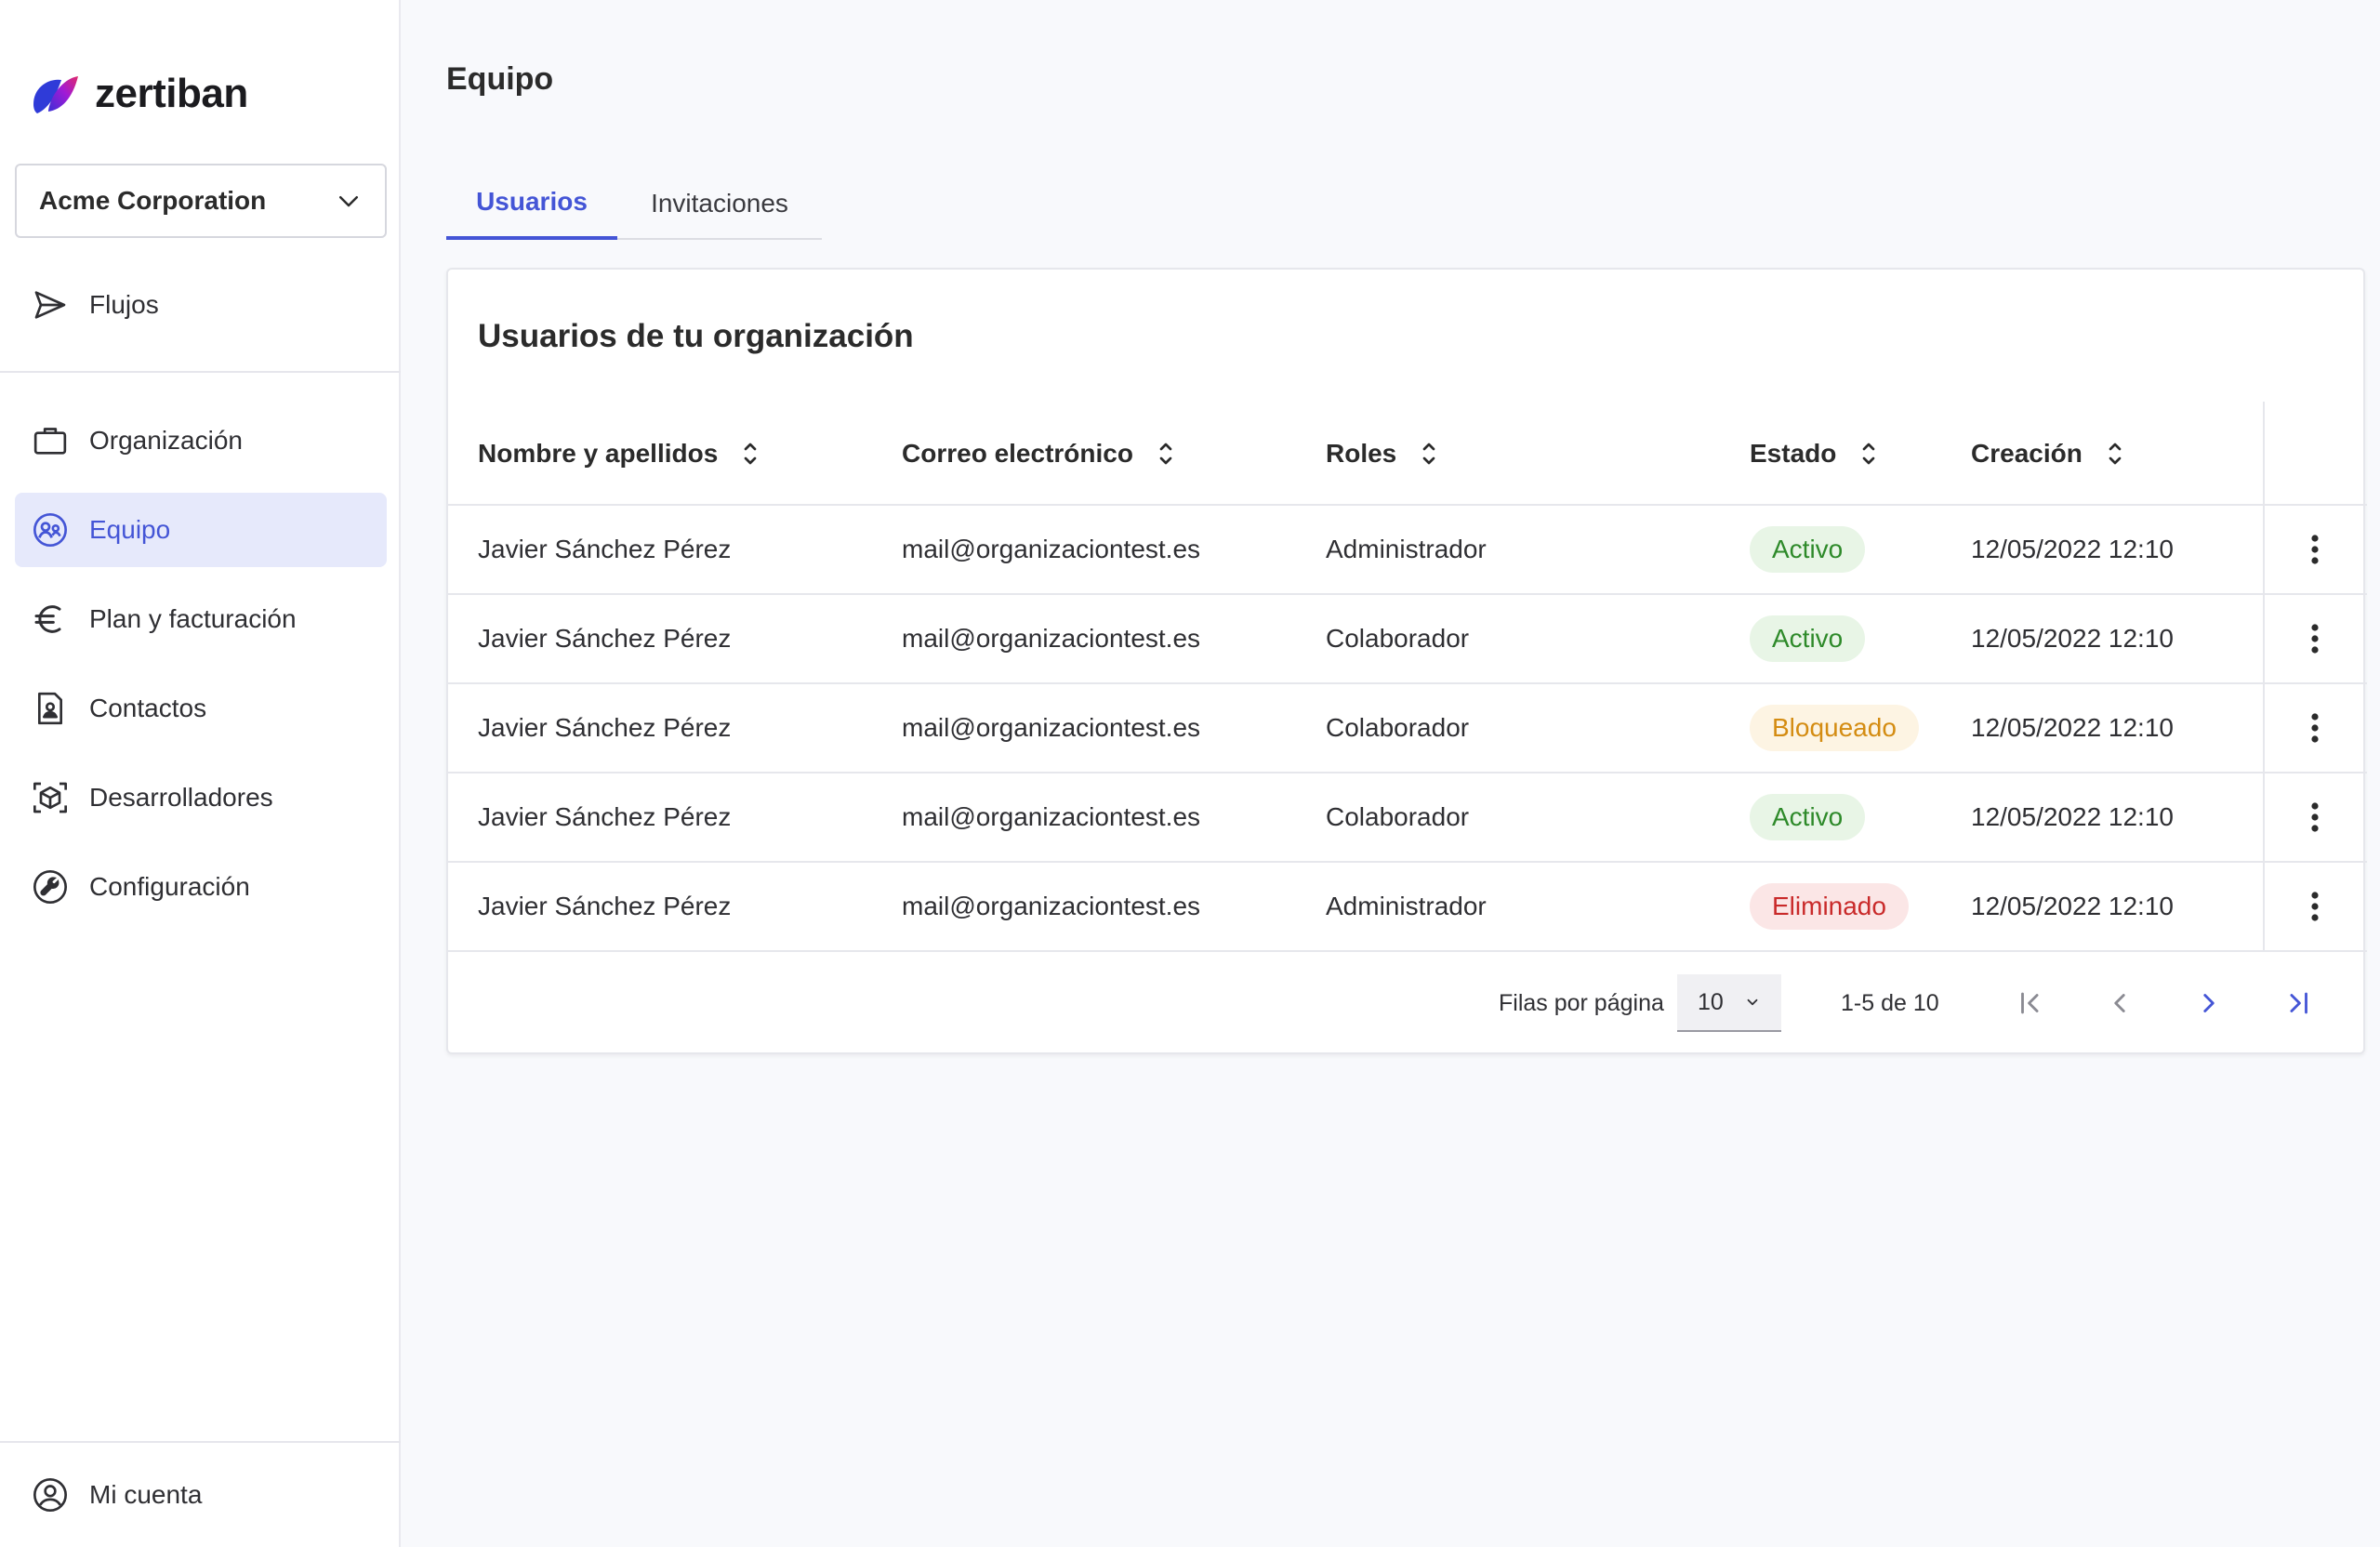 The height and width of the screenshot is (1547, 2380). Describe the element at coordinates (153, 200) in the screenshot. I see `organization-select-value: Acme Corporation` at that location.